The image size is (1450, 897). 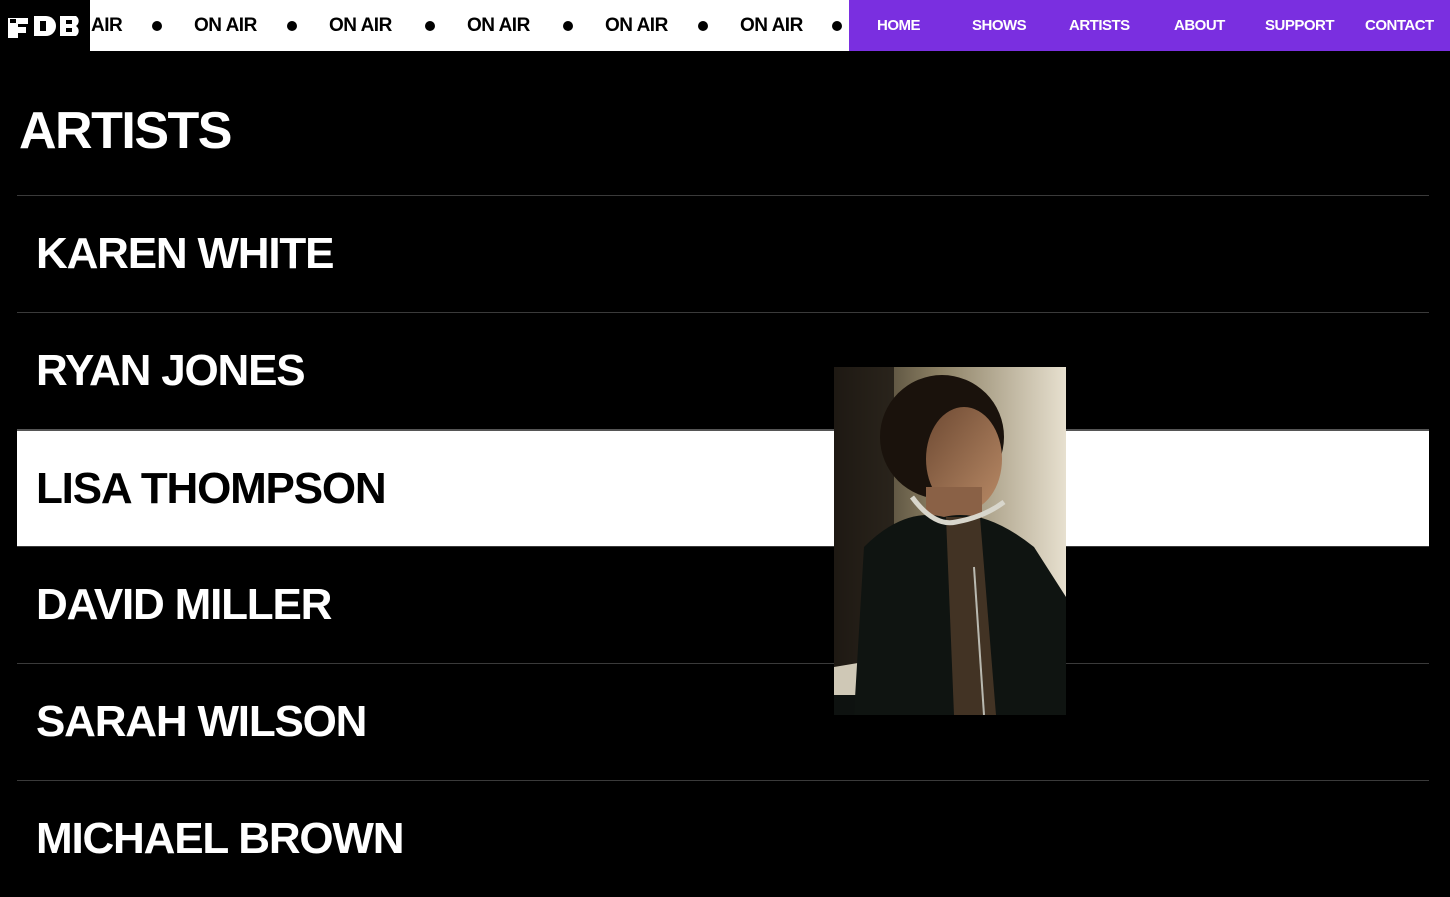 I want to click on artist-row: KAREN WHITE, so click(x=723, y=253).